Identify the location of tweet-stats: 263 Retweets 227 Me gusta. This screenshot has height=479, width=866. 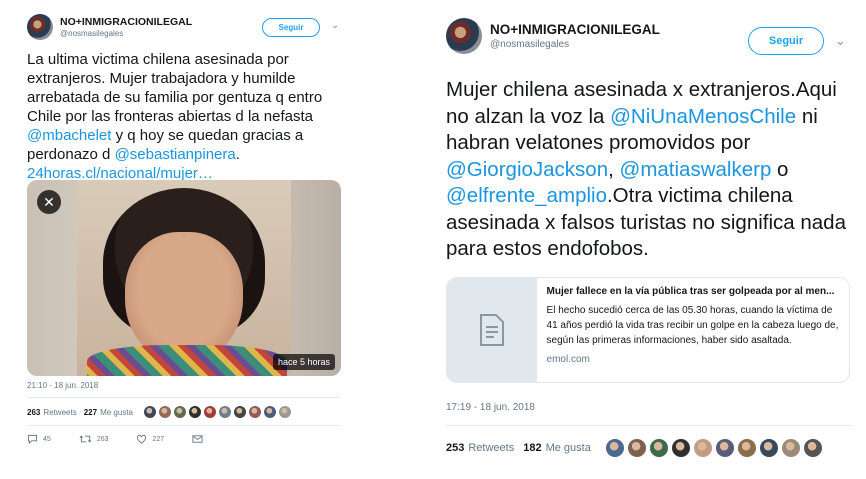
(160, 412).